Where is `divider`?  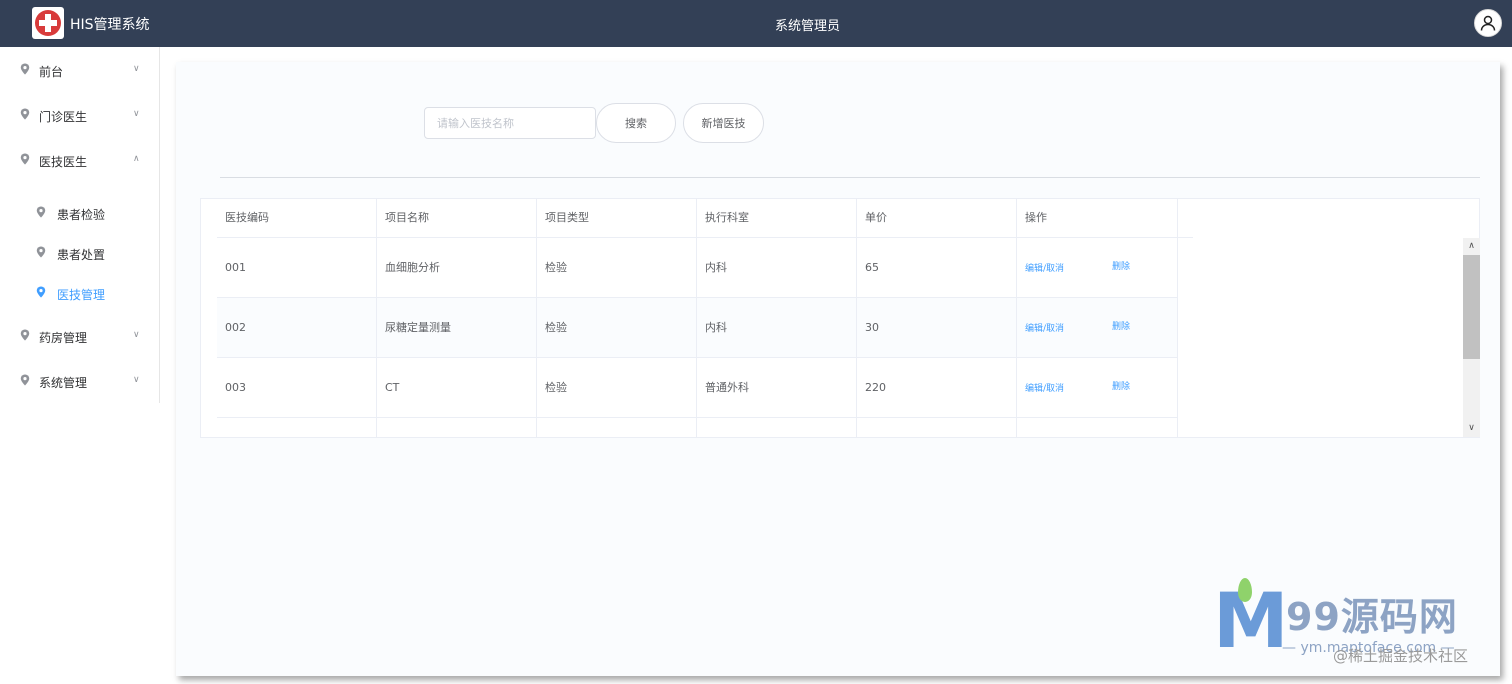
divider is located at coordinates (850, 177).